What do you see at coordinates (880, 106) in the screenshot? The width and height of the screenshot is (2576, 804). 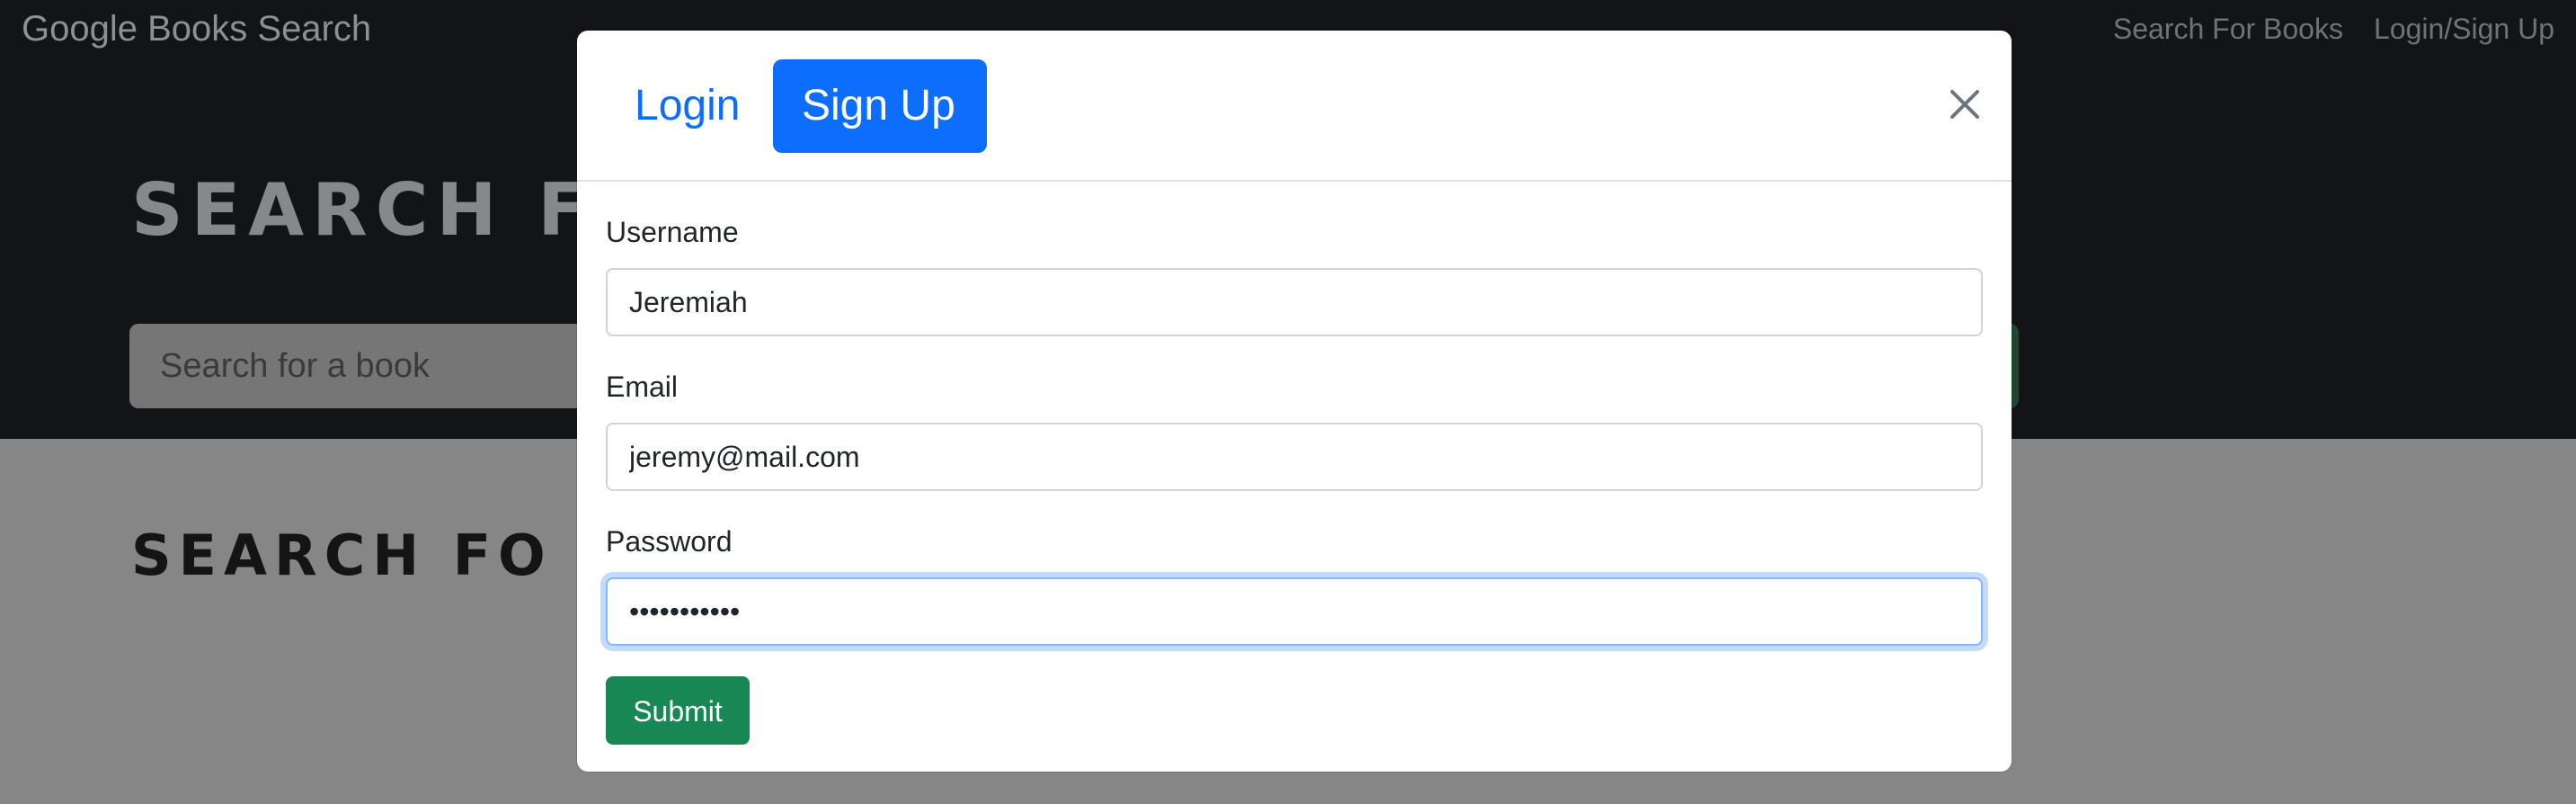 I see `tab-signup: Sign Up` at bounding box center [880, 106].